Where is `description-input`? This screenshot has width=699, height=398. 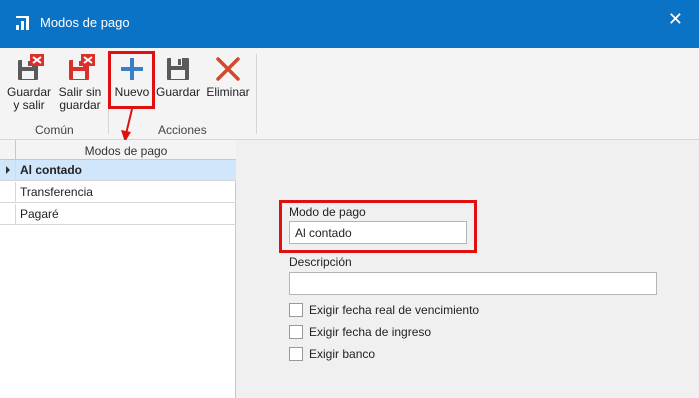
description-input is located at coordinates (473, 283).